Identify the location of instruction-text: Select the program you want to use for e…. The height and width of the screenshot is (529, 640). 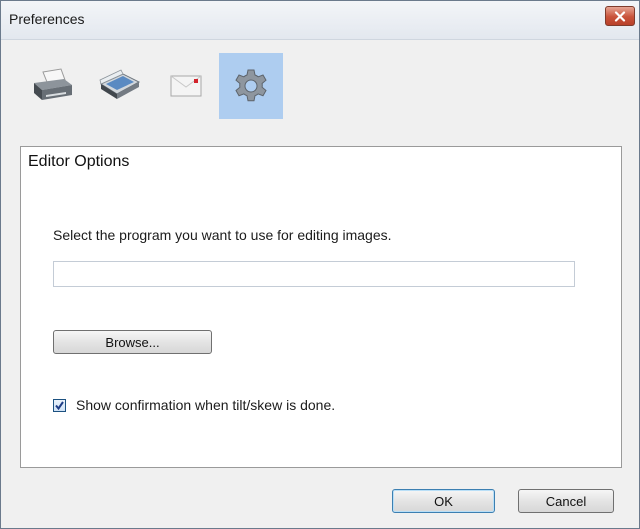
(222, 235).